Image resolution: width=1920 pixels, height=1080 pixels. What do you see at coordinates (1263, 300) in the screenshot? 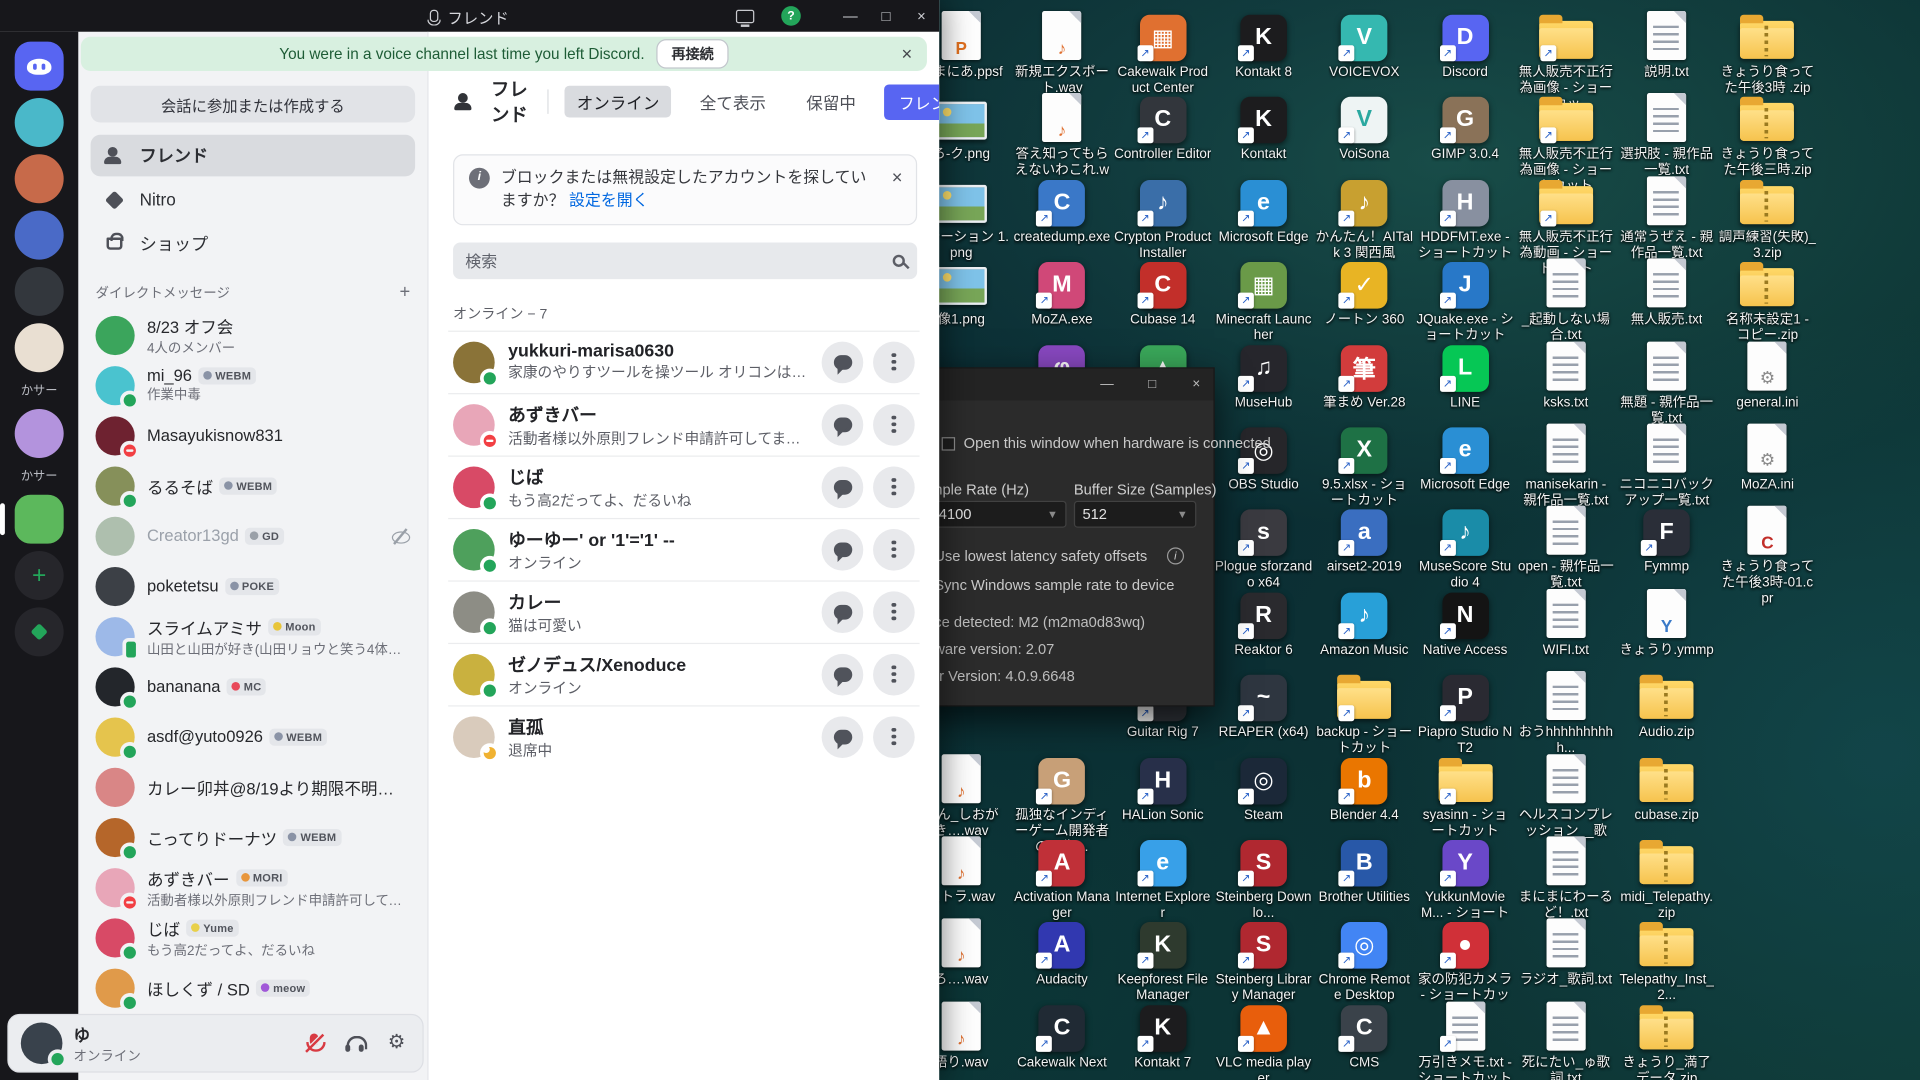
I see `desktop-icon: ▦ ↗ Minecraft Launcher` at bounding box center [1263, 300].